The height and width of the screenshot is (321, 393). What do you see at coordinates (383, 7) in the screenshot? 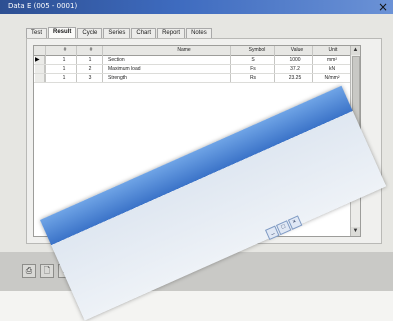
I see `close-icon: ×` at bounding box center [383, 7].